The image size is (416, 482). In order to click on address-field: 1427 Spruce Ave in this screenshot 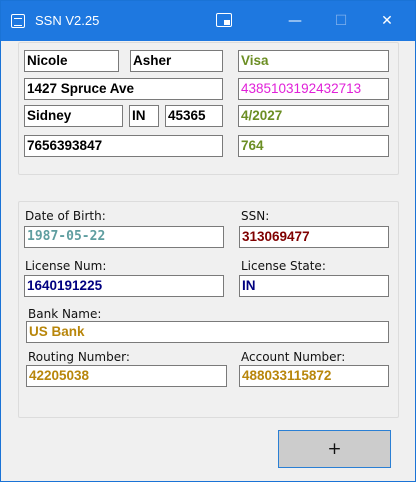, I will do `click(123, 89)`.